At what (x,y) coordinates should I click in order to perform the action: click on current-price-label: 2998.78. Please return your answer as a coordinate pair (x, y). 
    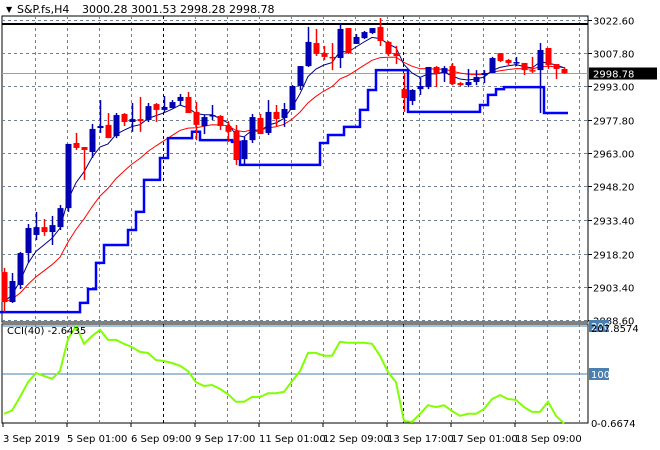
    Looking at the image, I should click on (613, 75).